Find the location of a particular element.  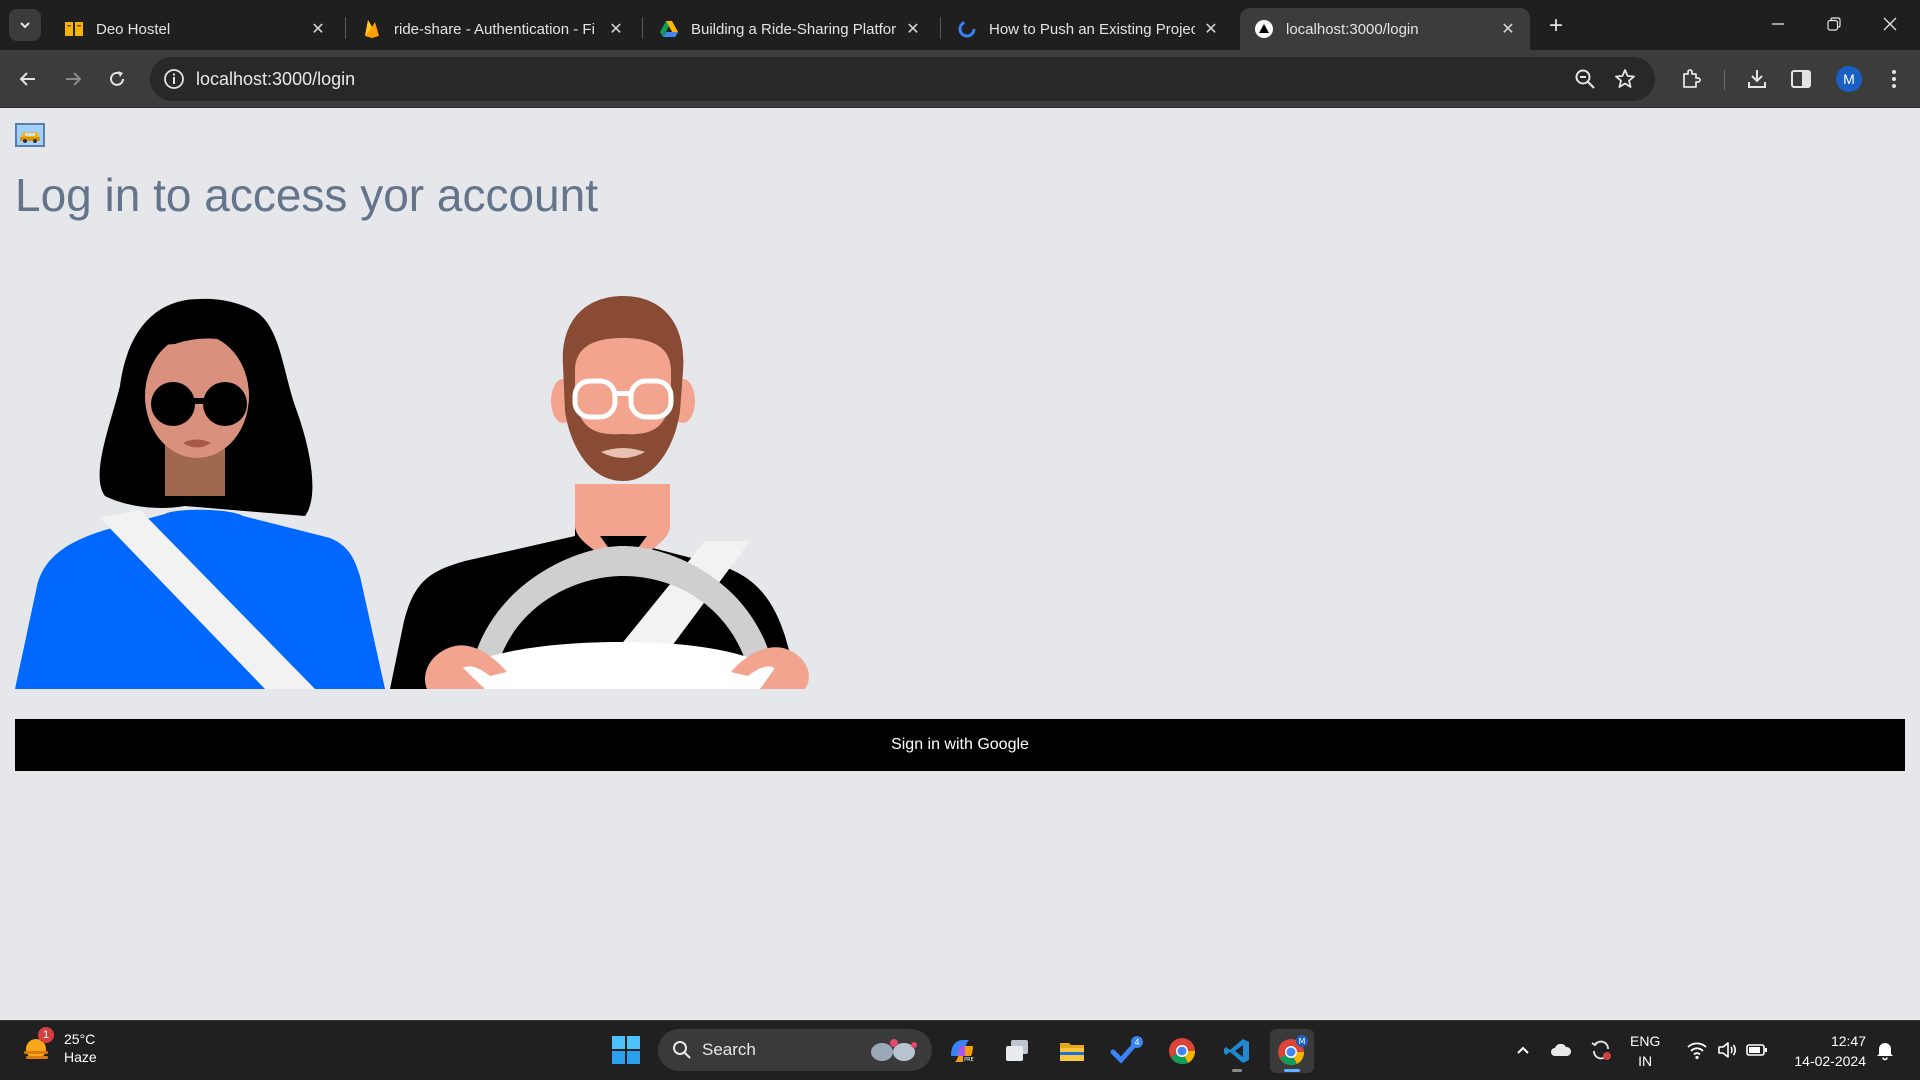

forward-button is located at coordinates (73, 79).